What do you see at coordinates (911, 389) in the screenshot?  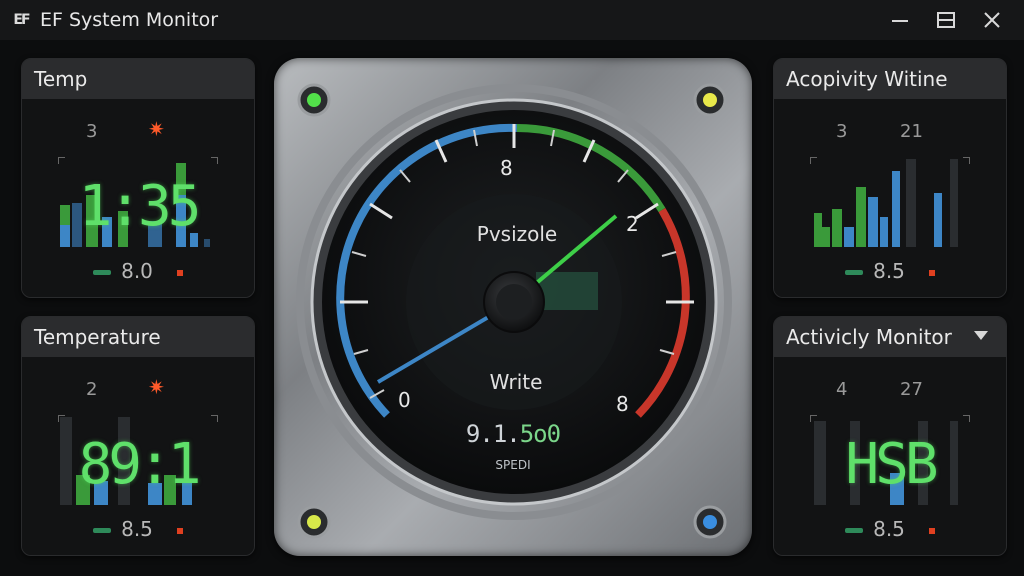 I see `stat-right: 27` at bounding box center [911, 389].